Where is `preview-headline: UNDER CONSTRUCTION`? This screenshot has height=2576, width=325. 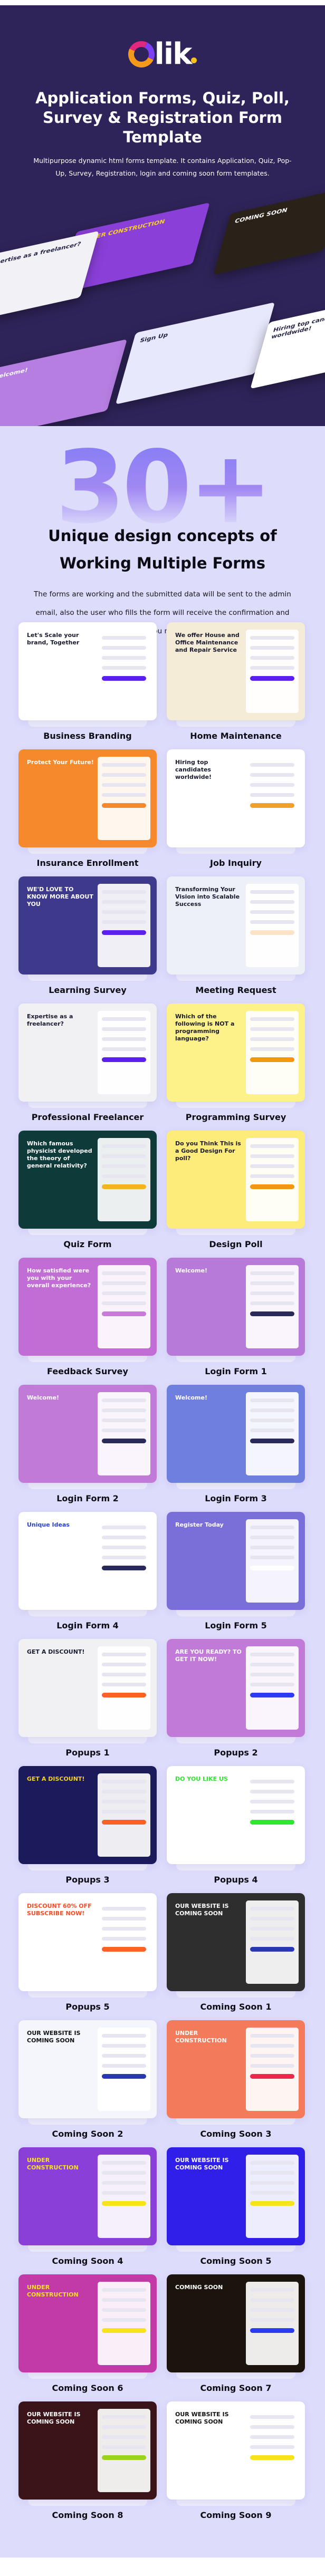
preview-headline: UNDER CONSTRUCTION is located at coordinates (53, 2164).